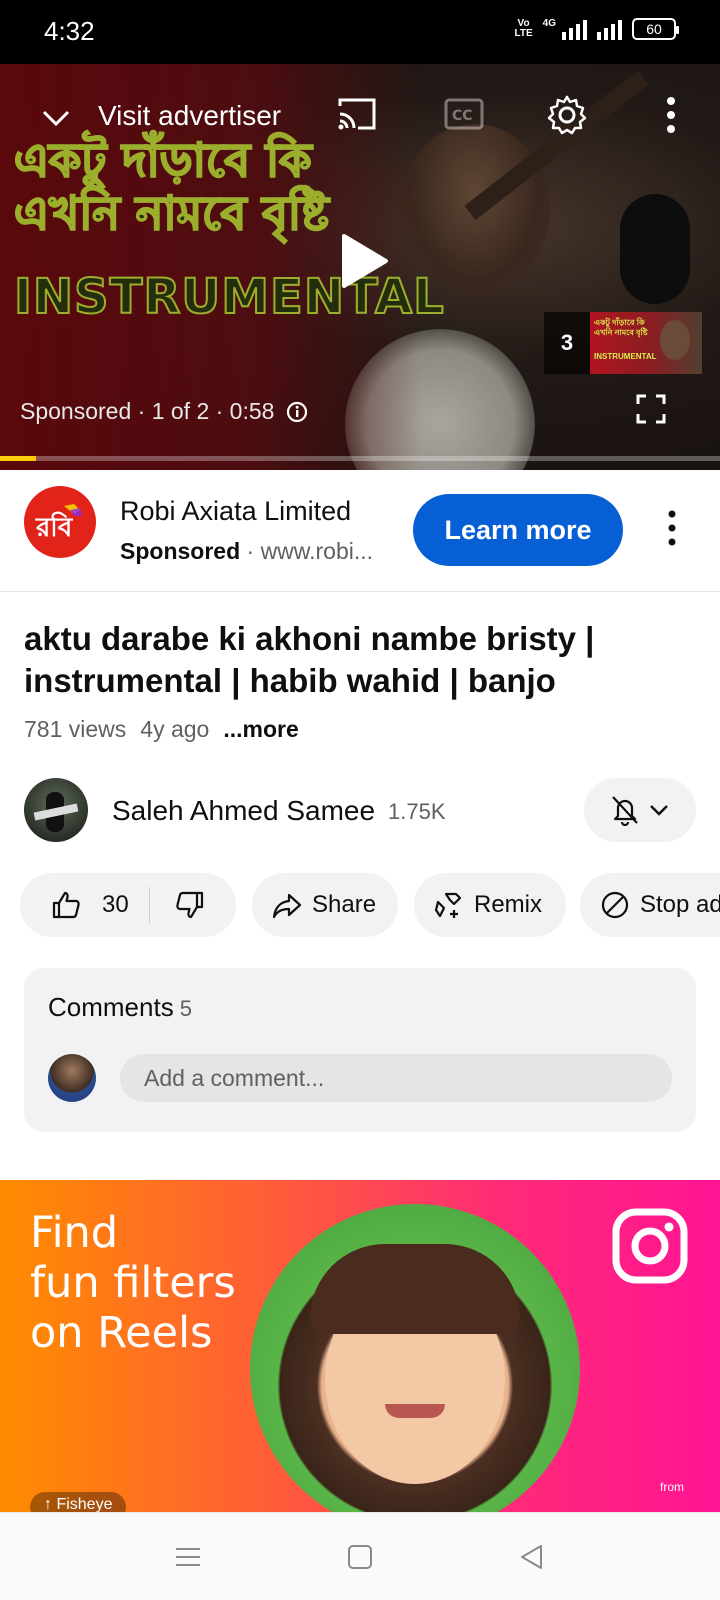  I want to click on like-divider, so click(149, 905).